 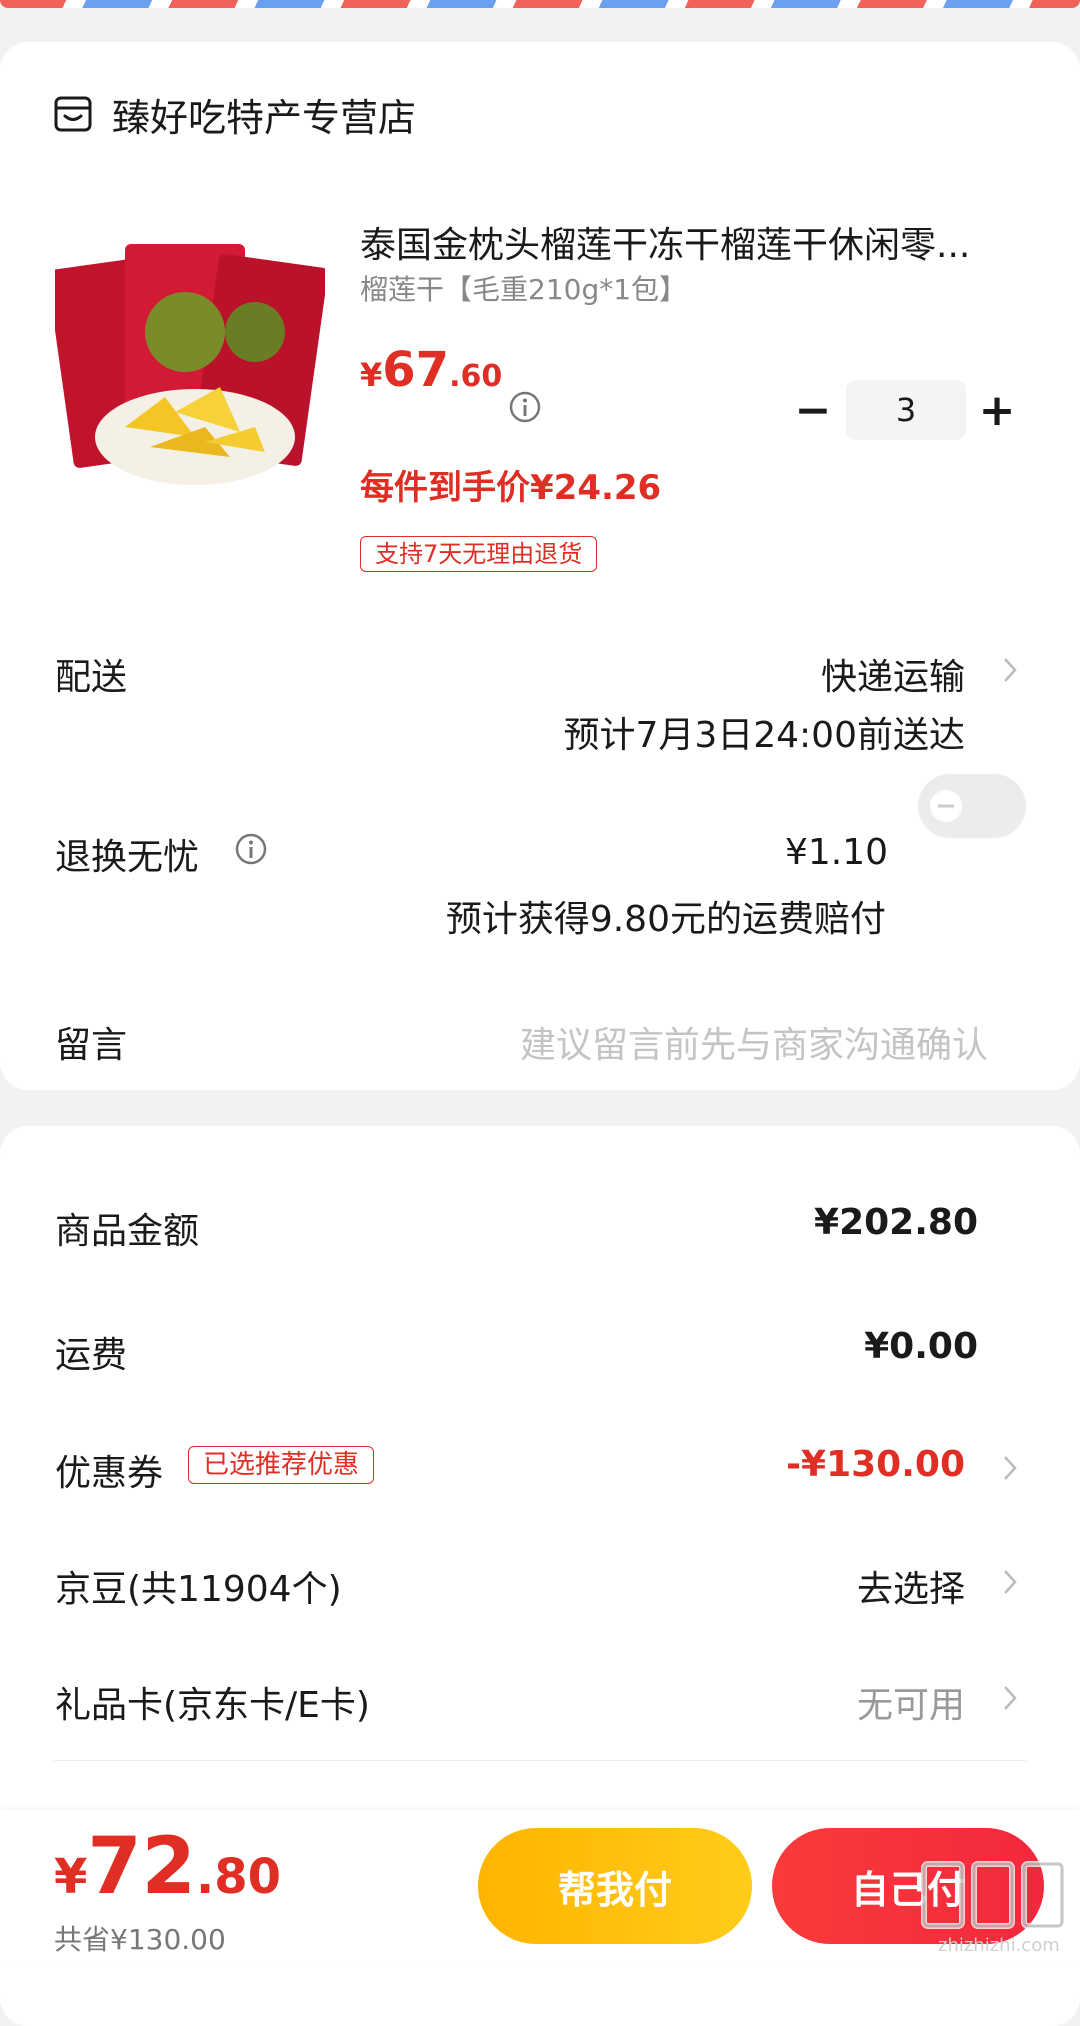 I want to click on price-currency: ¥, so click(x=371, y=375).